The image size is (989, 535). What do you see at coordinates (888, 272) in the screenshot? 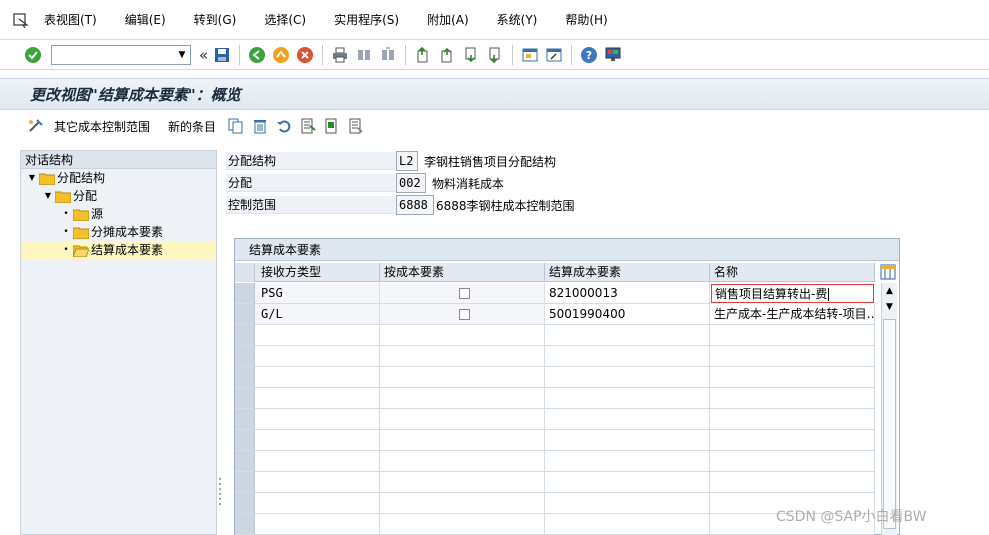
I see `table-settings-icon` at bounding box center [888, 272].